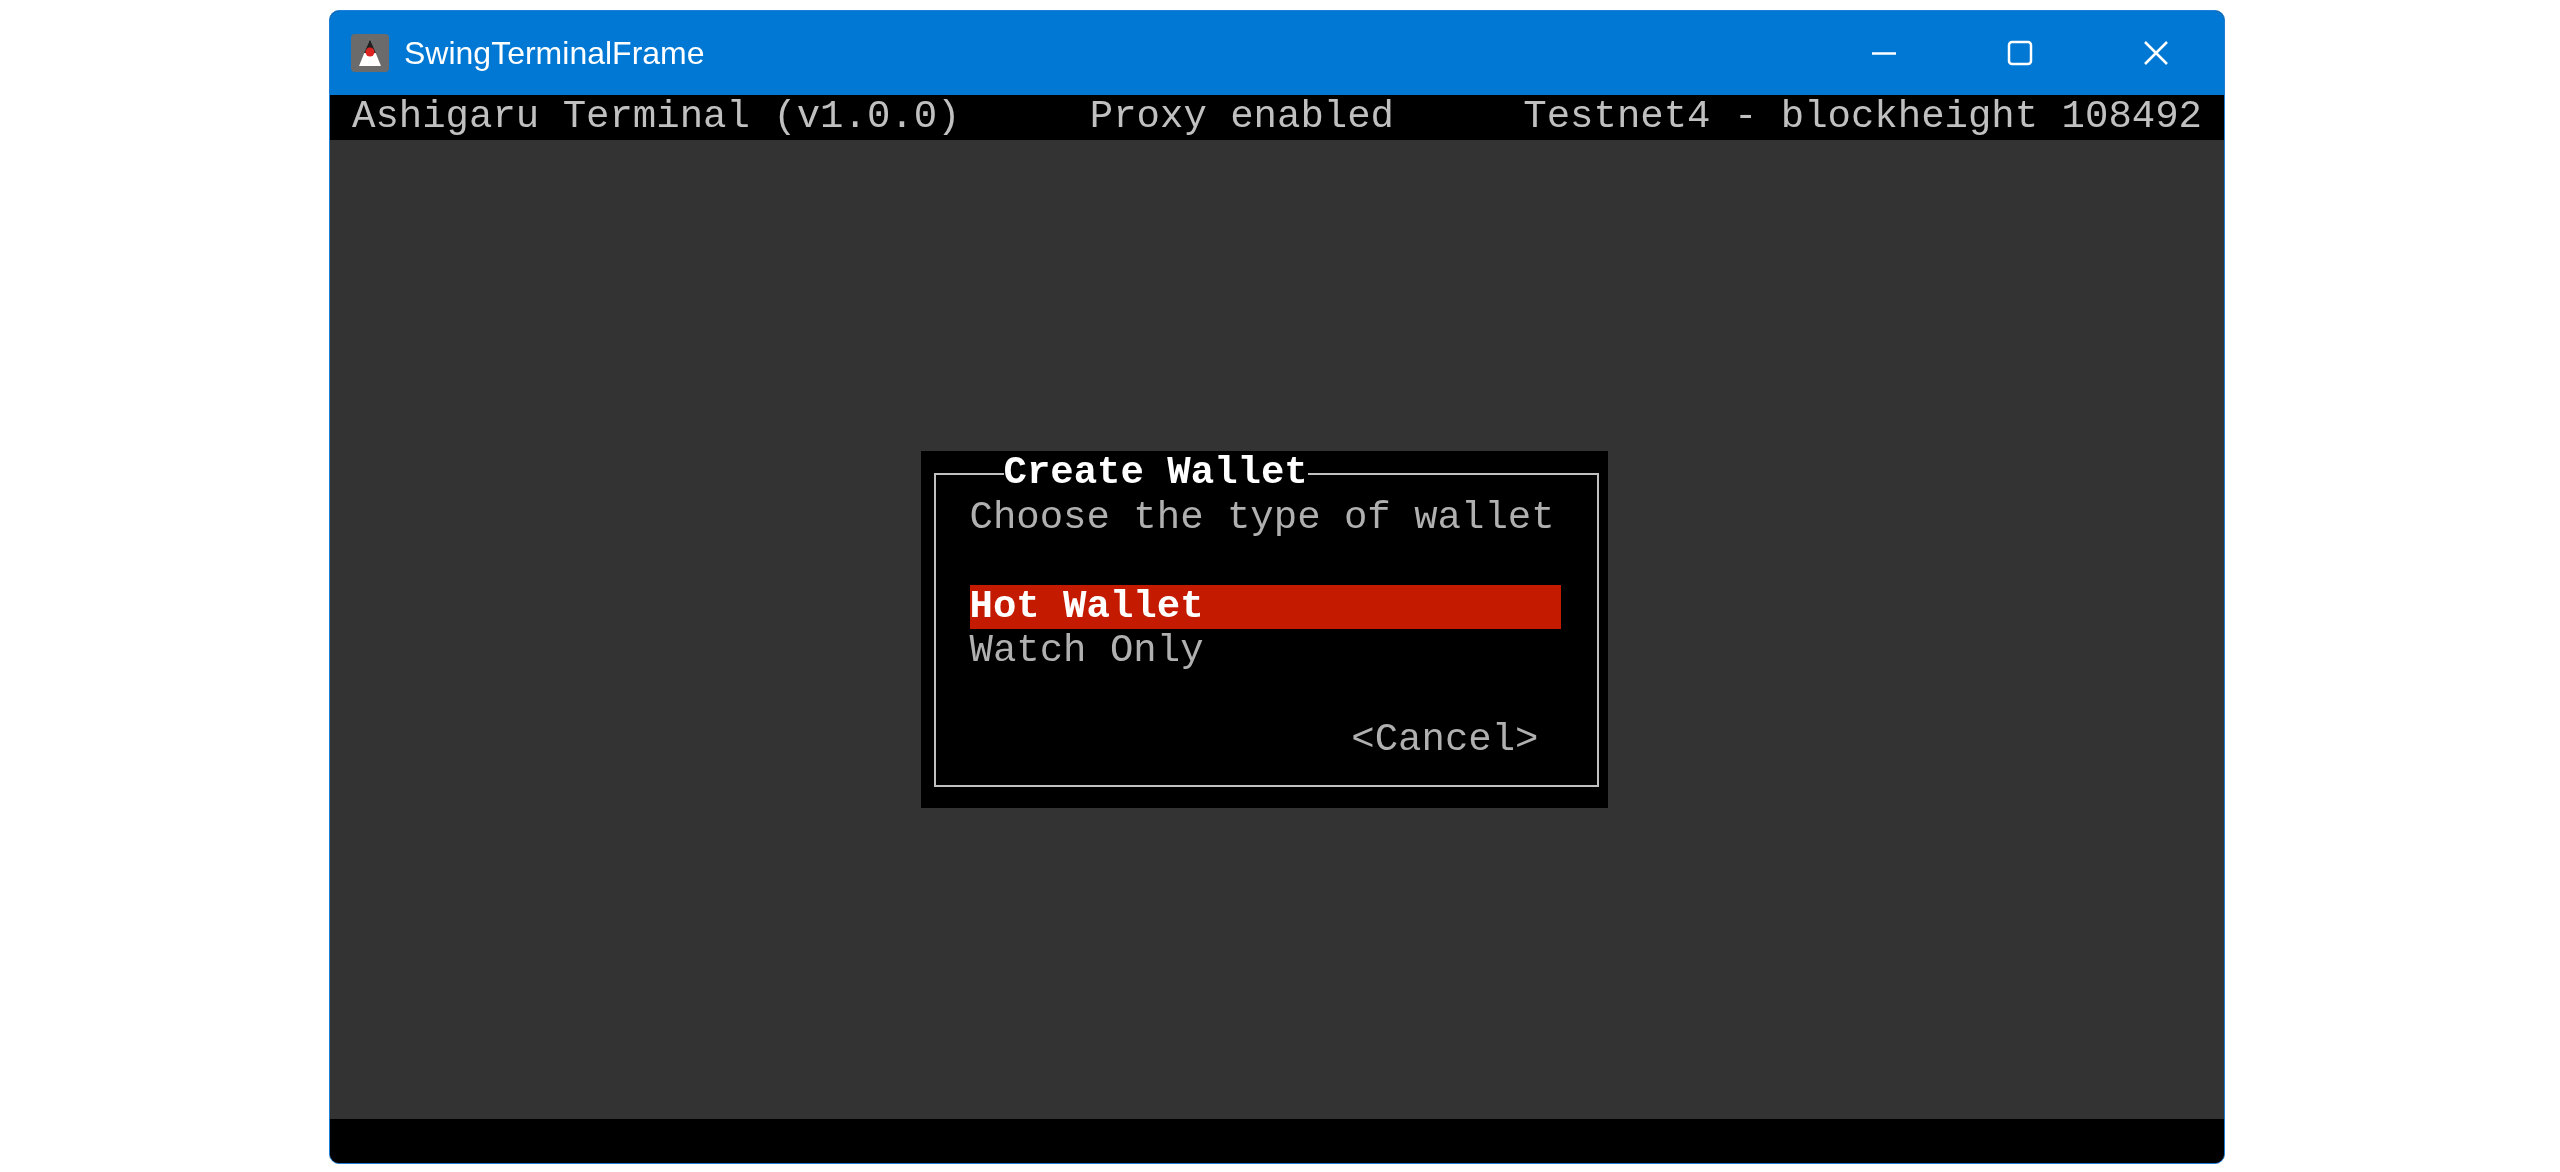  What do you see at coordinates (1262, 518) in the screenshot?
I see `prompt-text: Choose the type of wallet` at bounding box center [1262, 518].